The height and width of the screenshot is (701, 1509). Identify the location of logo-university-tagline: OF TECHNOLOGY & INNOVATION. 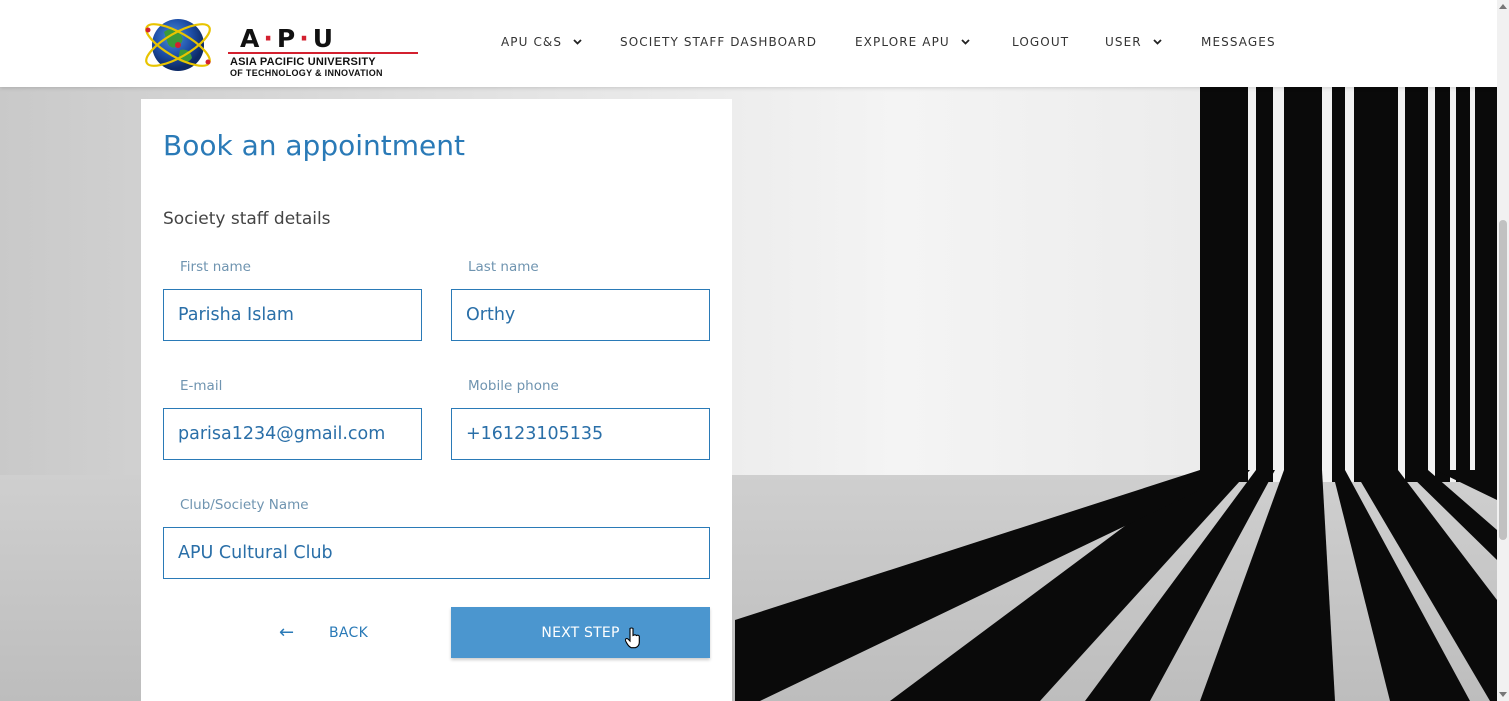
(306, 73).